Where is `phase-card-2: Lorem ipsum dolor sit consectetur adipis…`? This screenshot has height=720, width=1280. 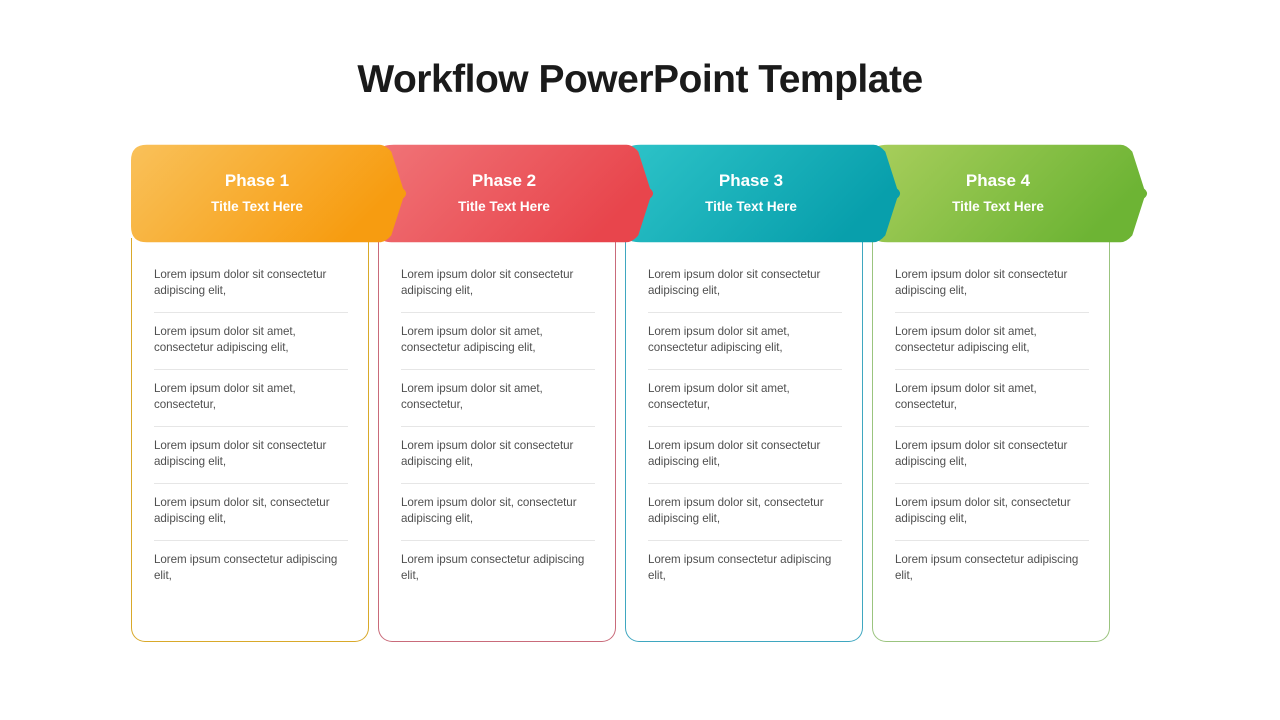 phase-card-2: Lorem ipsum dolor sit consectetur adipis… is located at coordinates (497, 440).